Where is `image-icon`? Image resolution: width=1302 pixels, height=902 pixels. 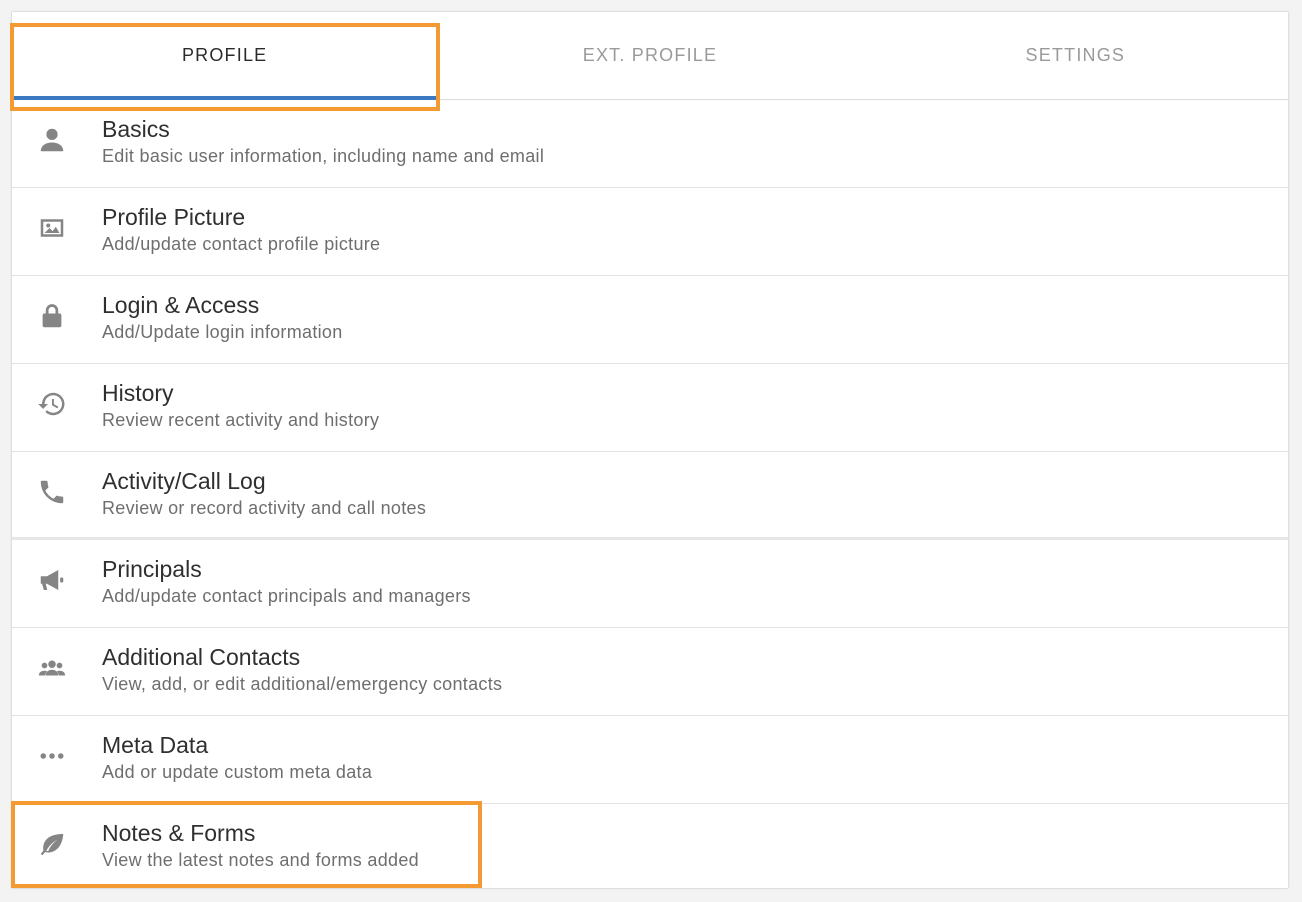 image-icon is located at coordinates (52, 228).